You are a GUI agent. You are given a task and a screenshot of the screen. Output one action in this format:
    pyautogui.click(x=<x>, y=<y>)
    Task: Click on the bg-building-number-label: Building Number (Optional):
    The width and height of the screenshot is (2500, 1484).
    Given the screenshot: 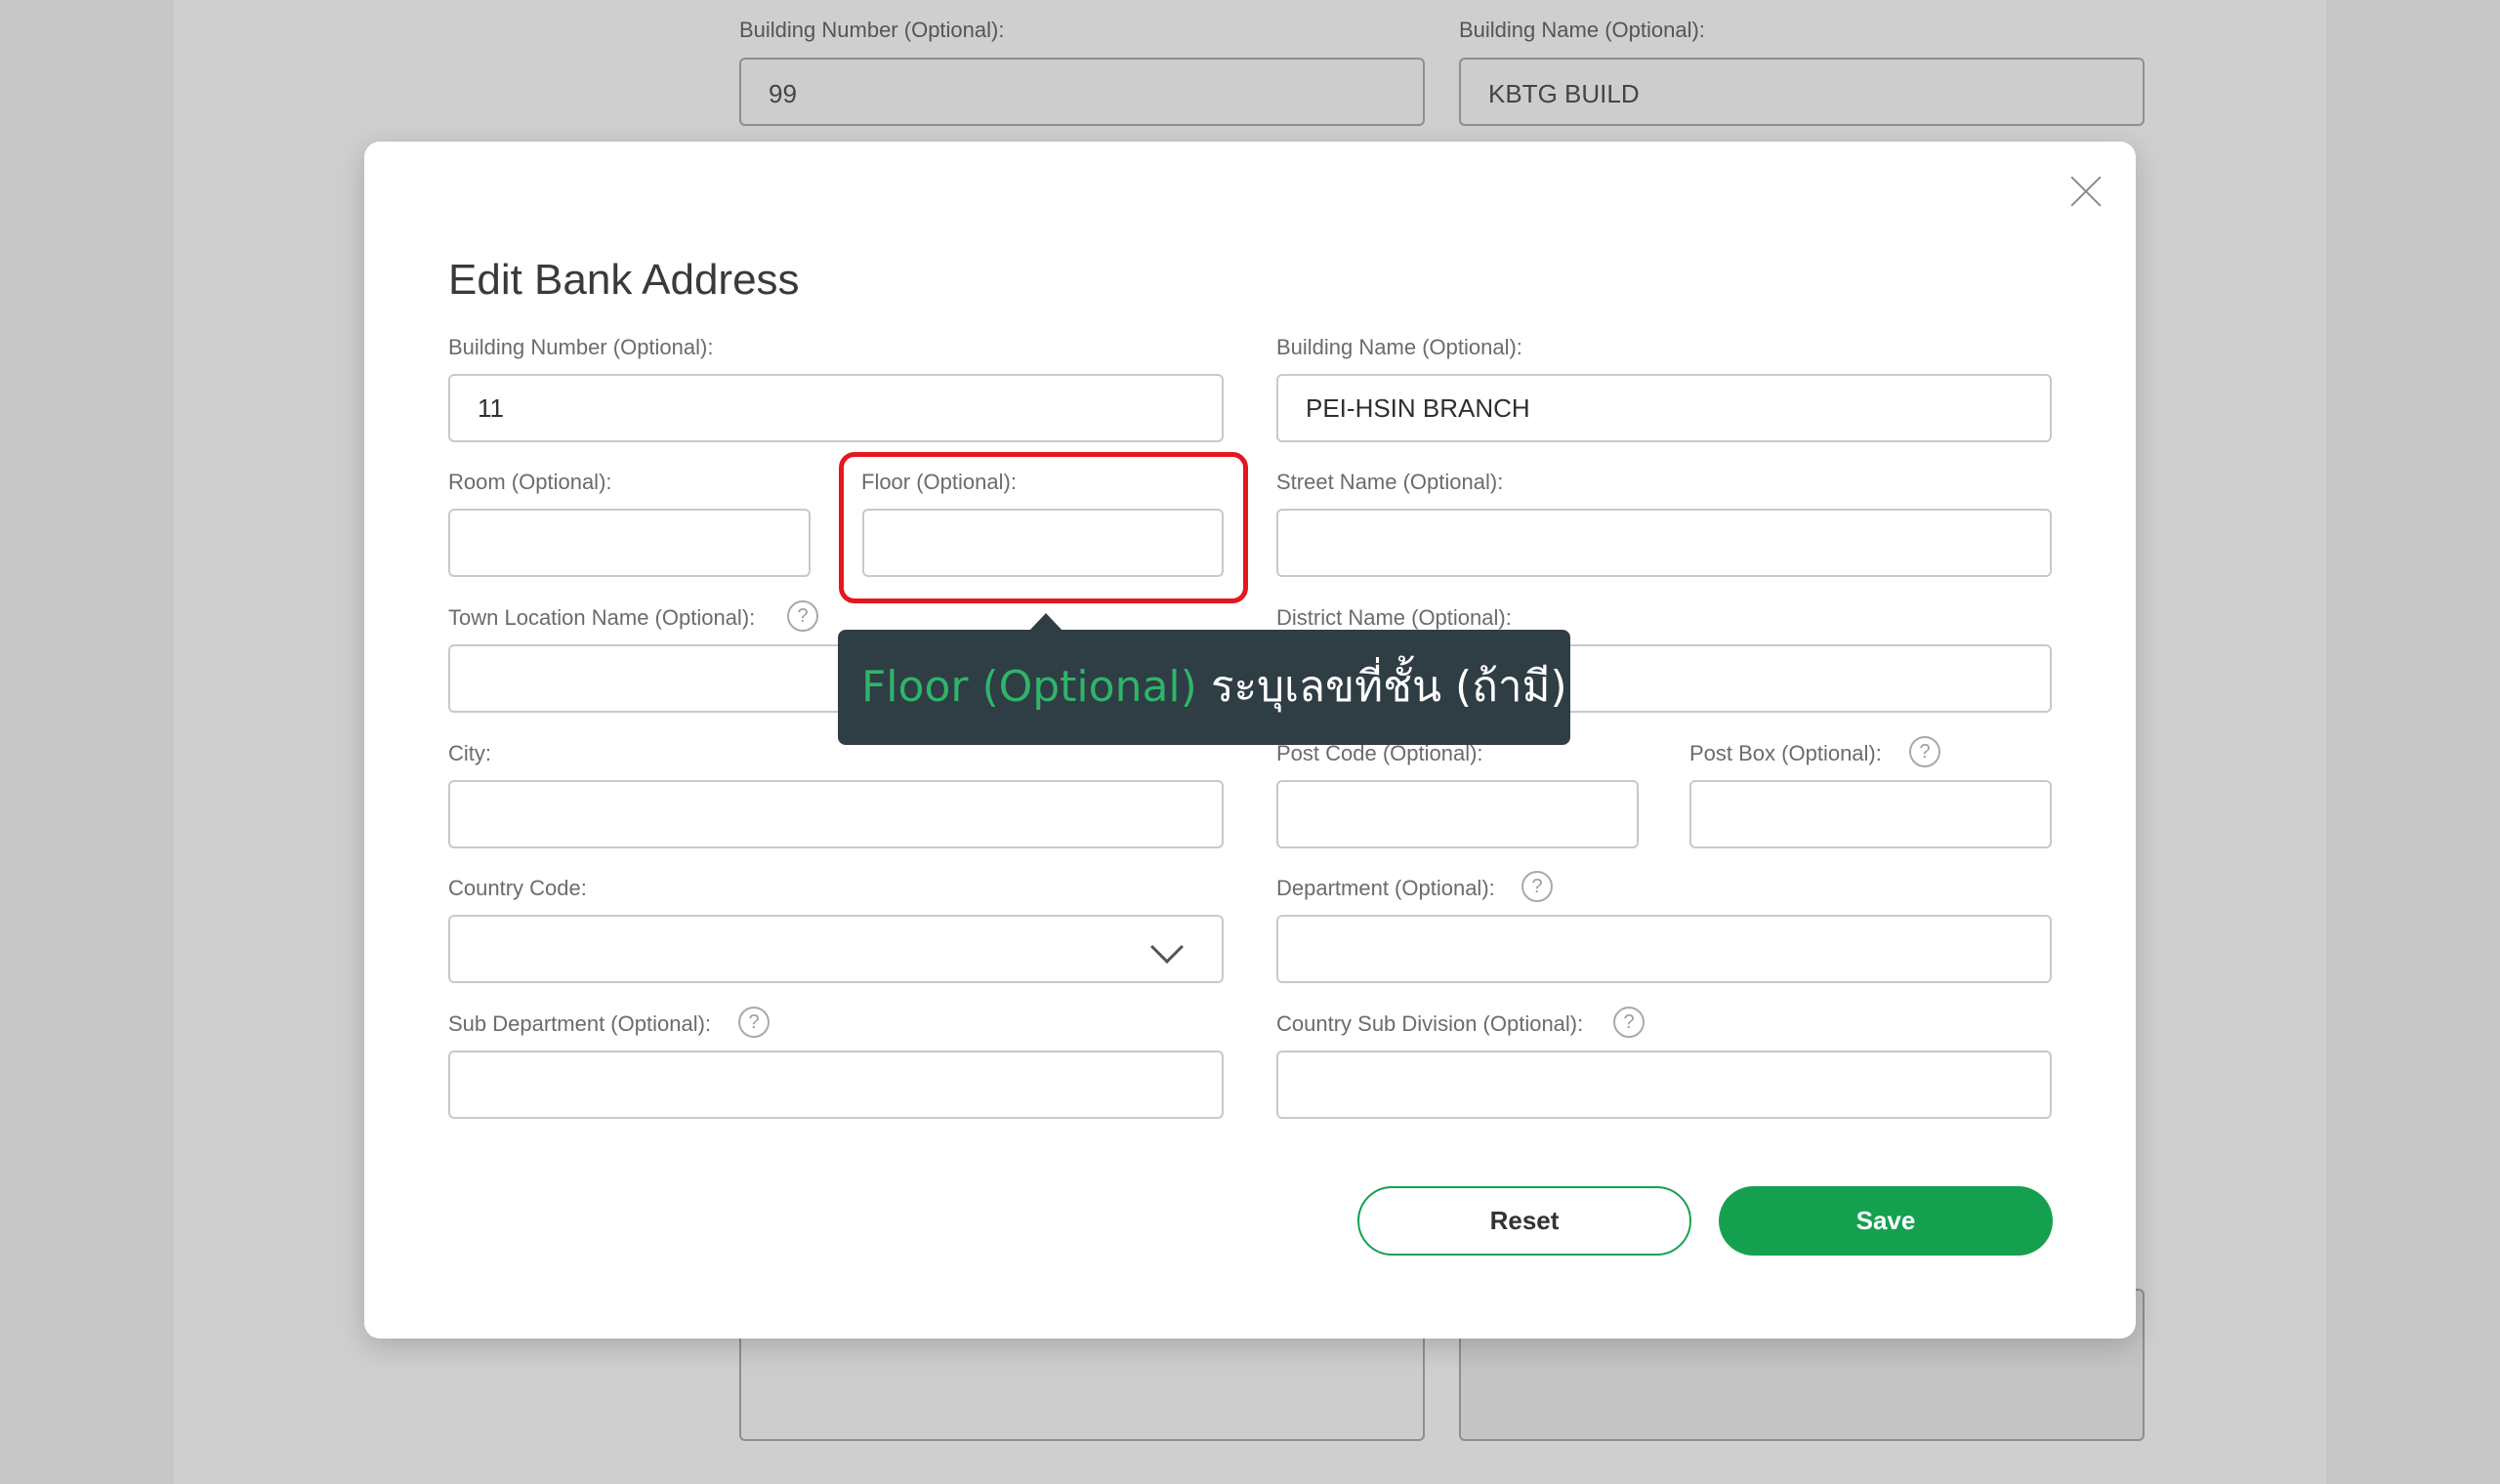 What is the action you would take?
    pyautogui.click(x=872, y=30)
    